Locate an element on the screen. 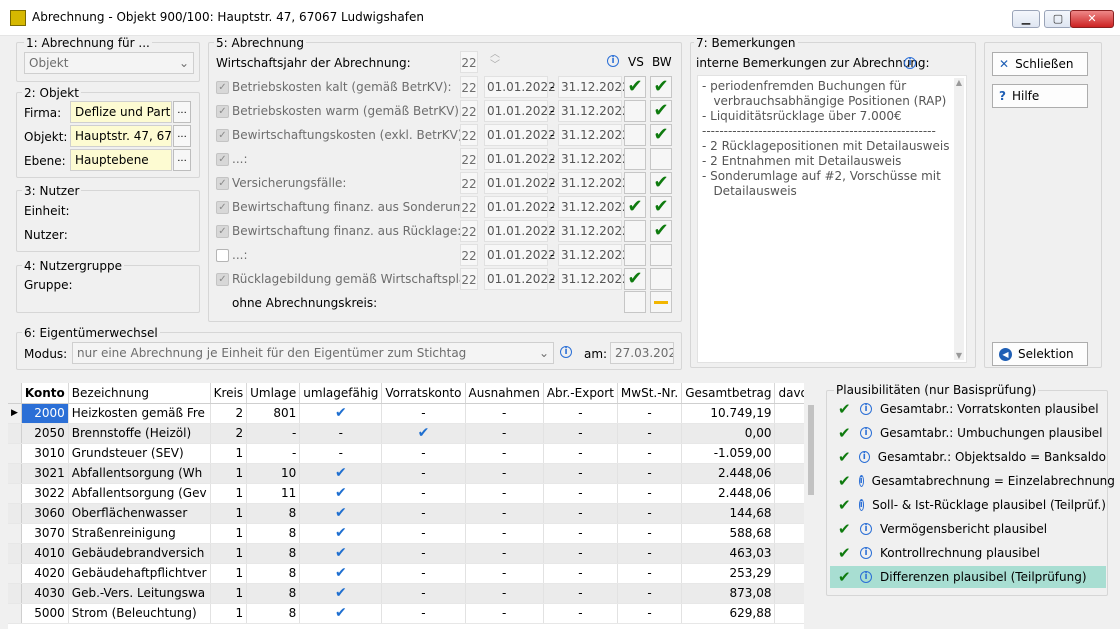  column-header: Abr.-Export is located at coordinates (580, 393).